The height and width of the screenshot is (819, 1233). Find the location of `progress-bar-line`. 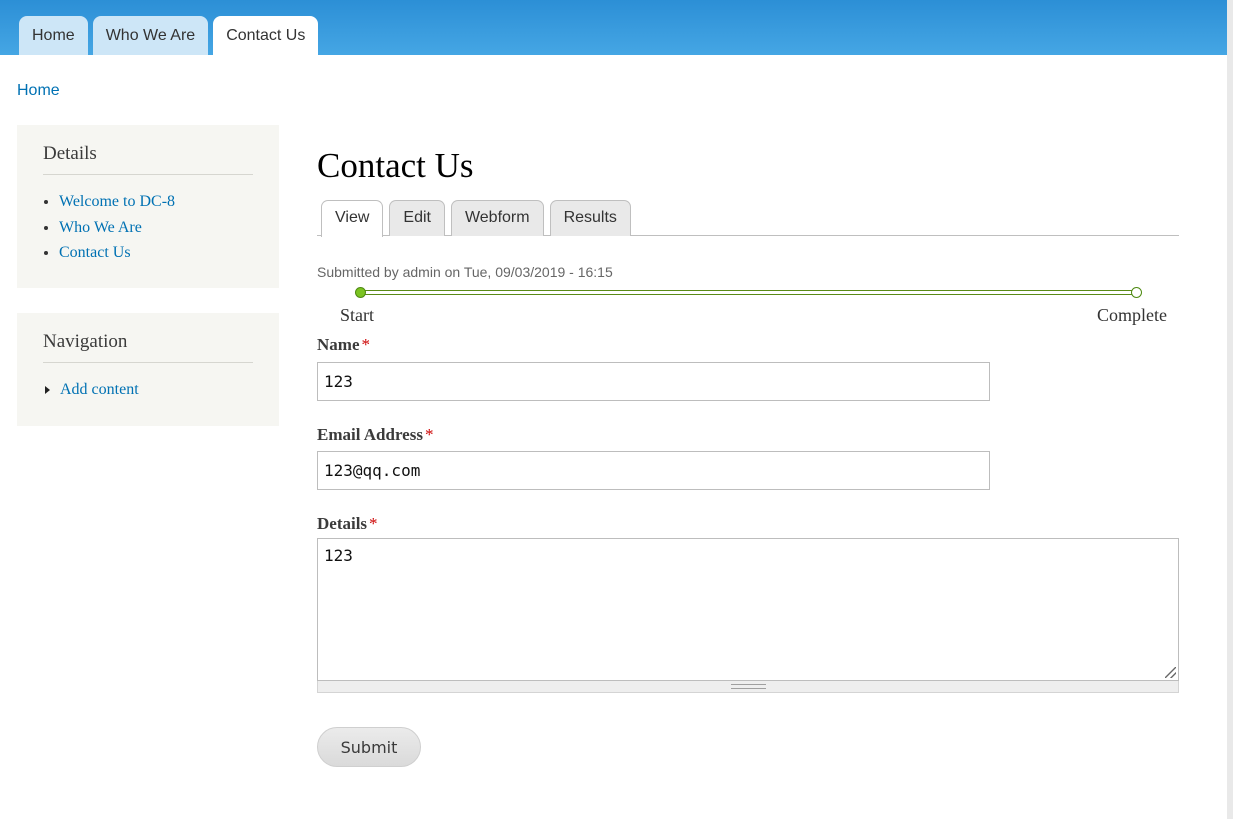

progress-bar-line is located at coordinates (748, 292).